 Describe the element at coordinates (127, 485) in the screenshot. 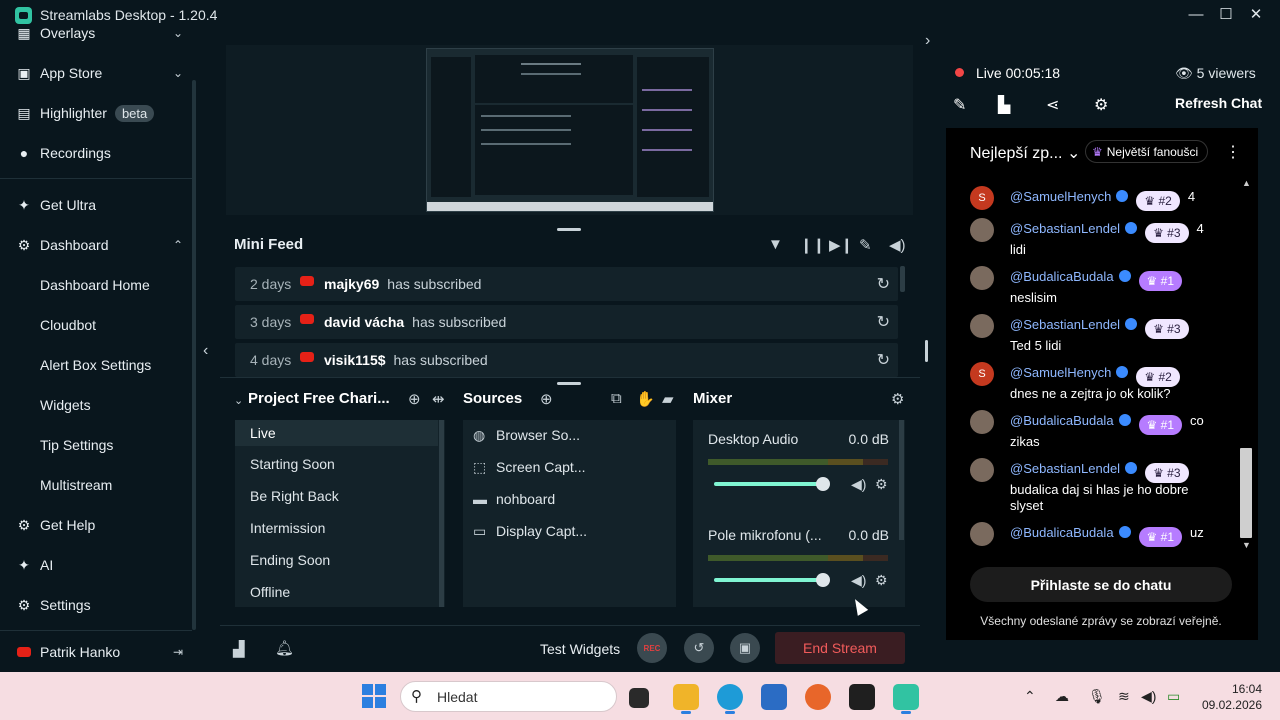

I see `sidebar-item-multistream: Multistream` at that location.